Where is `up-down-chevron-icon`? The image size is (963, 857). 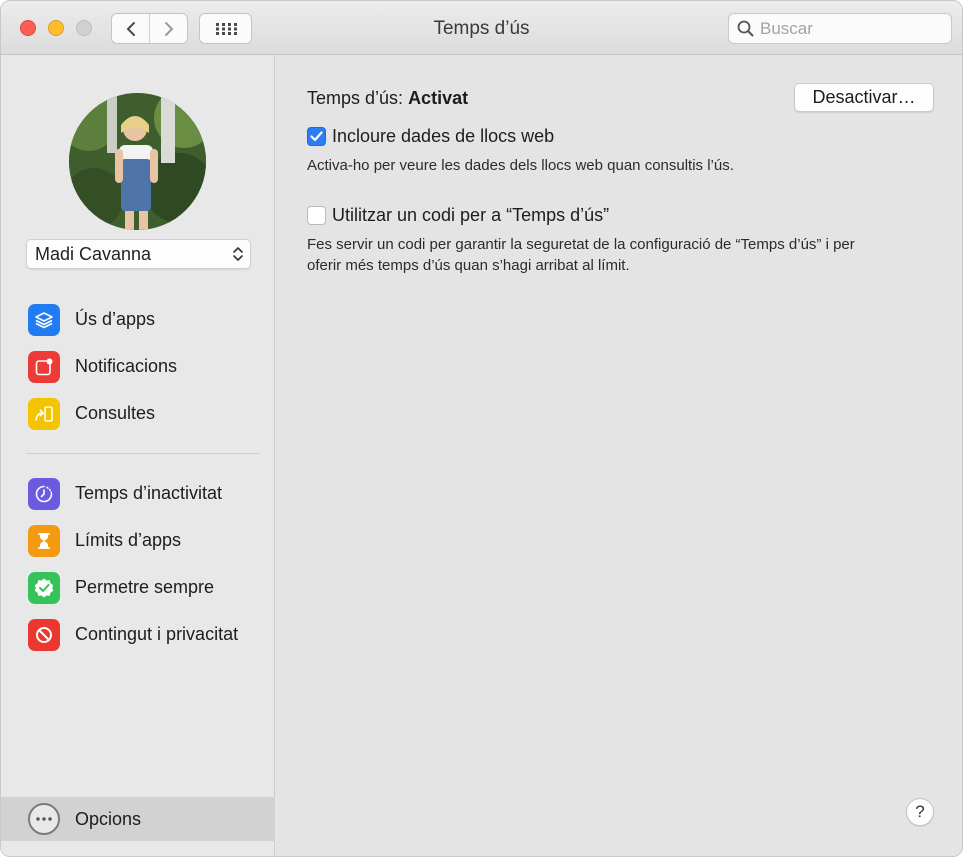
up-down-chevron-icon is located at coordinates (238, 254).